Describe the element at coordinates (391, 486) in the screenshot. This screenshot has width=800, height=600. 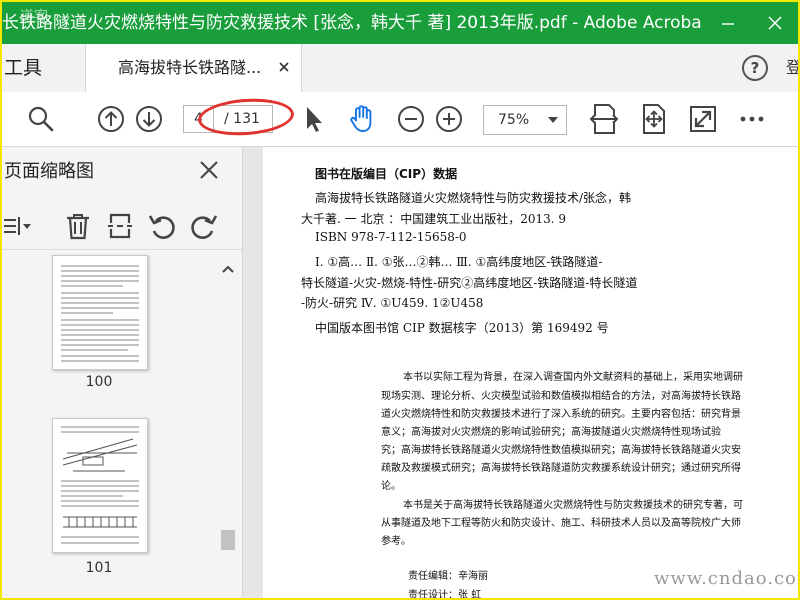
I see `abstract-line: 论。` at that location.